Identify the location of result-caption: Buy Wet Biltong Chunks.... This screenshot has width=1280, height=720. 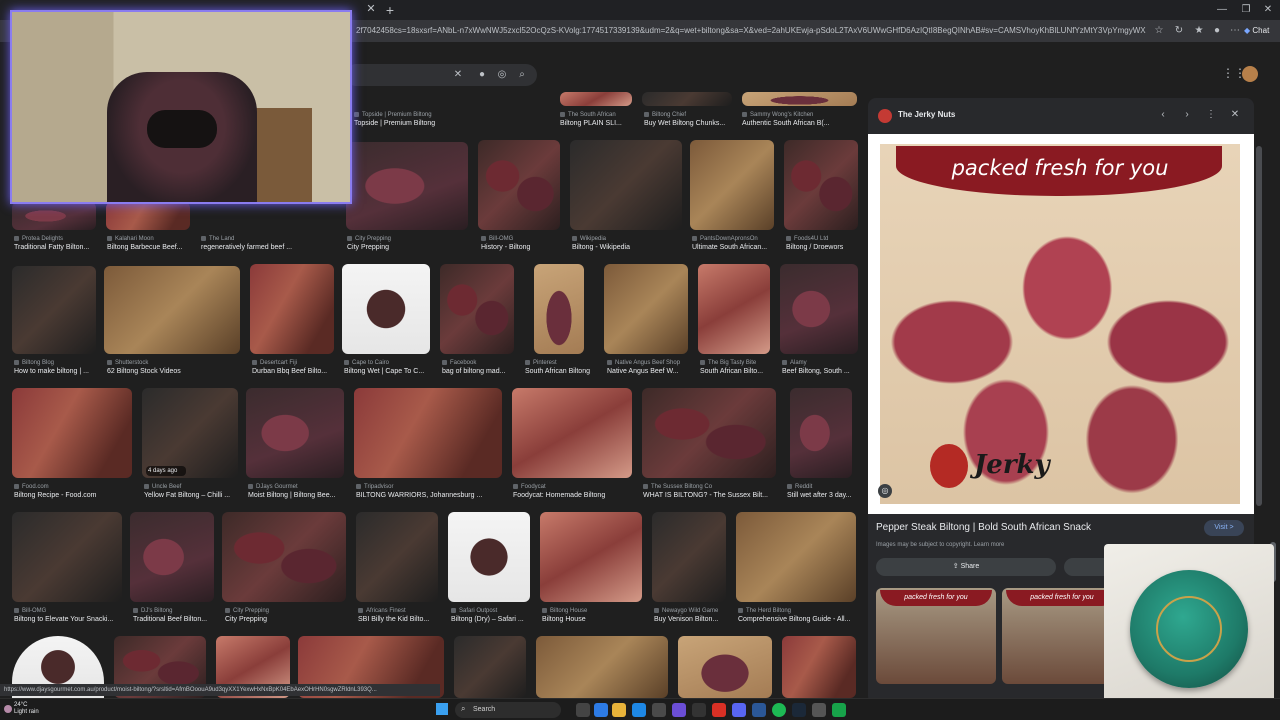
(689, 124).